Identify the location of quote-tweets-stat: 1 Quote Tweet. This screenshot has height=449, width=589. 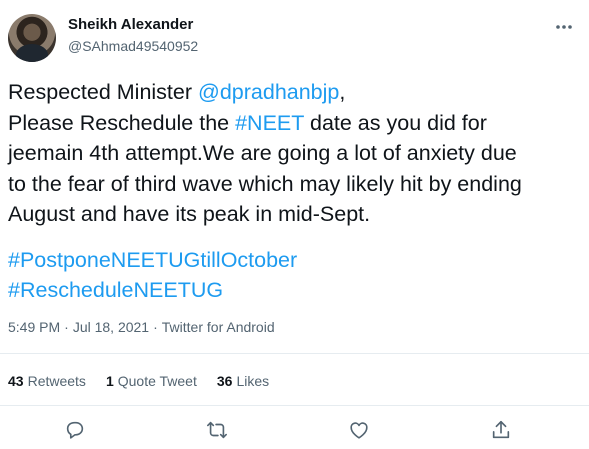
(151, 381).